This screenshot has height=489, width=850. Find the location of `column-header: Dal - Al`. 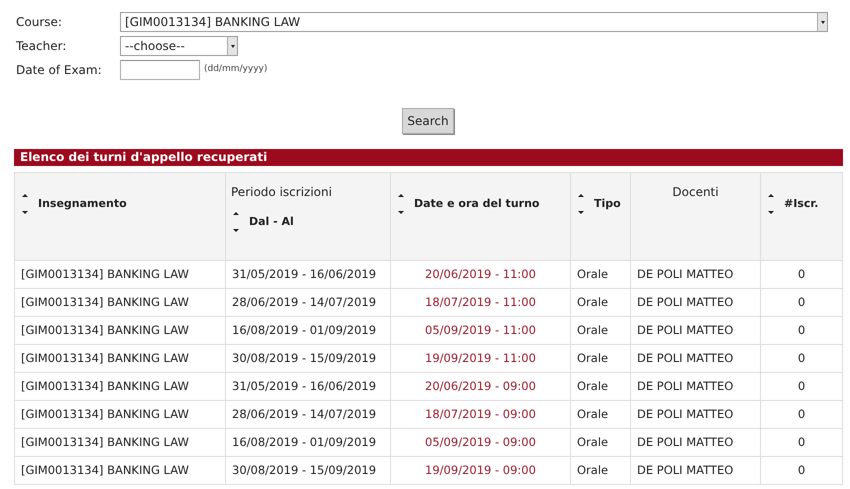

column-header: Dal - Al is located at coordinates (271, 222).